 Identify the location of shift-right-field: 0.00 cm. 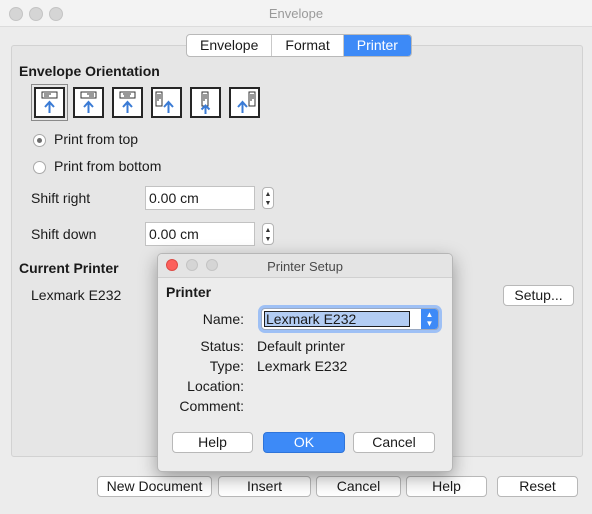
(200, 198).